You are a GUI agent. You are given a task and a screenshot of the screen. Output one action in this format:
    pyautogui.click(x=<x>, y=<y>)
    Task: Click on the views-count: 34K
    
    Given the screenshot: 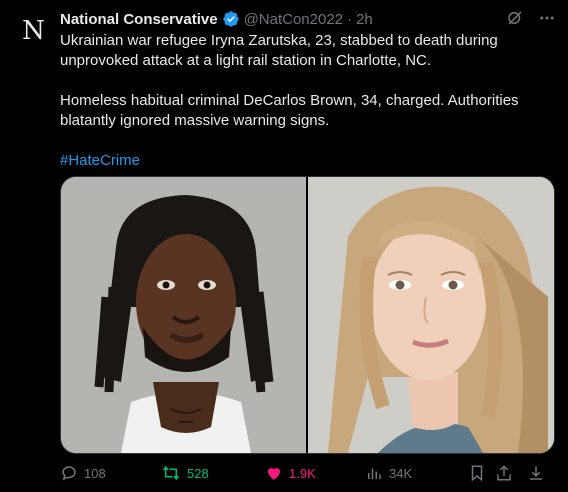 What is the action you would take?
    pyautogui.click(x=401, y=473)
    